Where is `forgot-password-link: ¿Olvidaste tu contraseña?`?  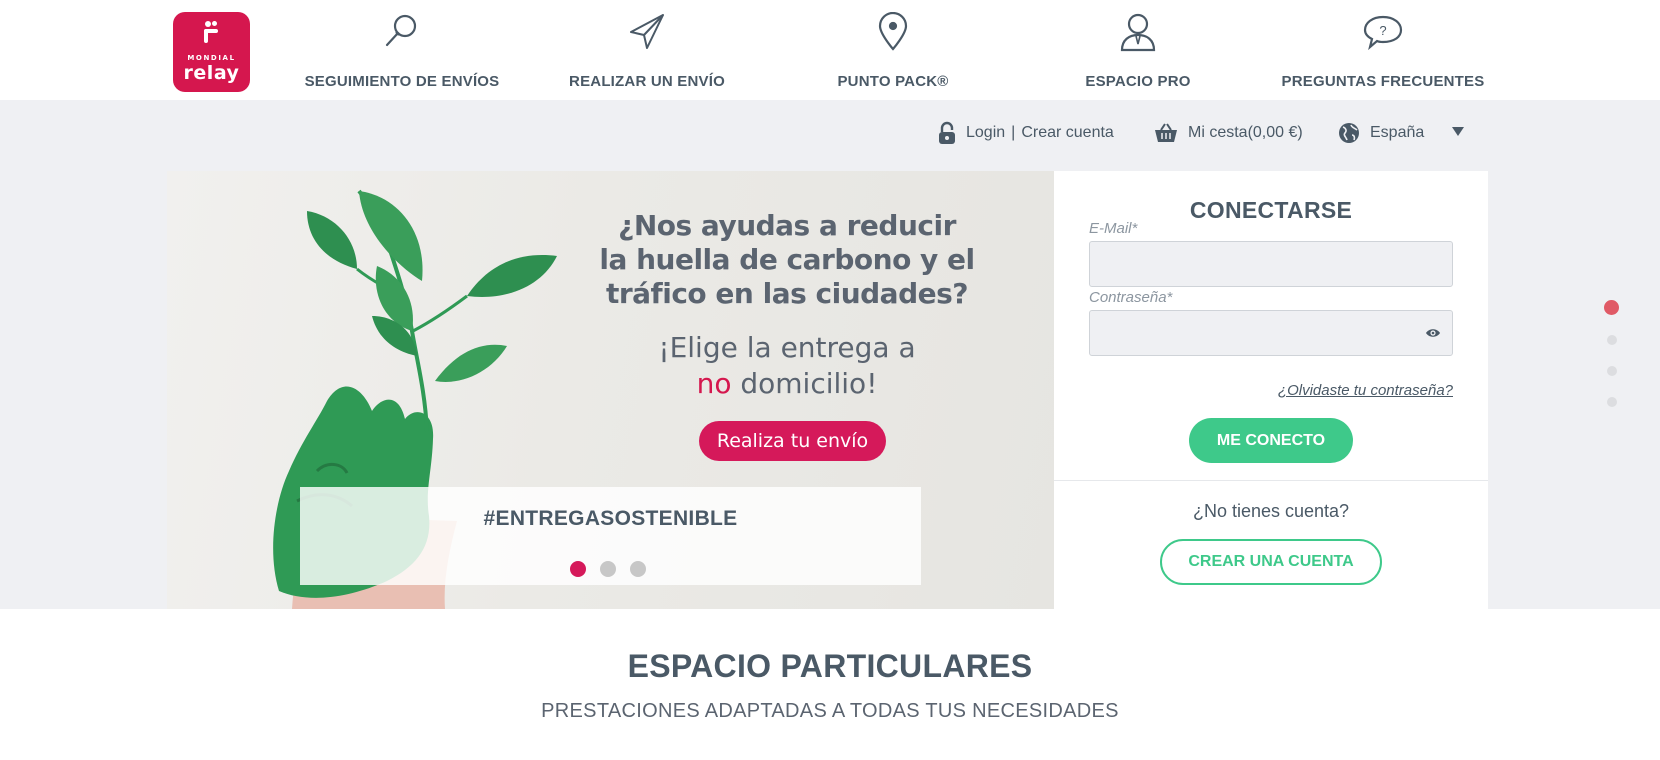
forgot-password-link: ¿Olvidaste tu contraseña? is located at coordinates (1253, 390).